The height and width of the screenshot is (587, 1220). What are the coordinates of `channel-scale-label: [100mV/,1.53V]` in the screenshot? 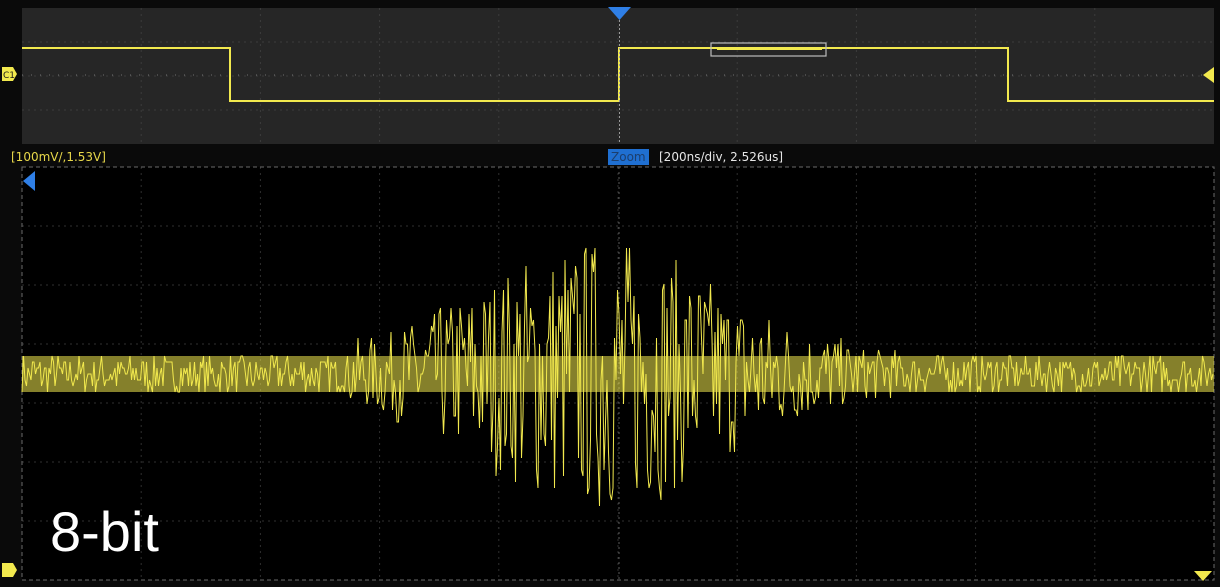 It's located at (58, 157).